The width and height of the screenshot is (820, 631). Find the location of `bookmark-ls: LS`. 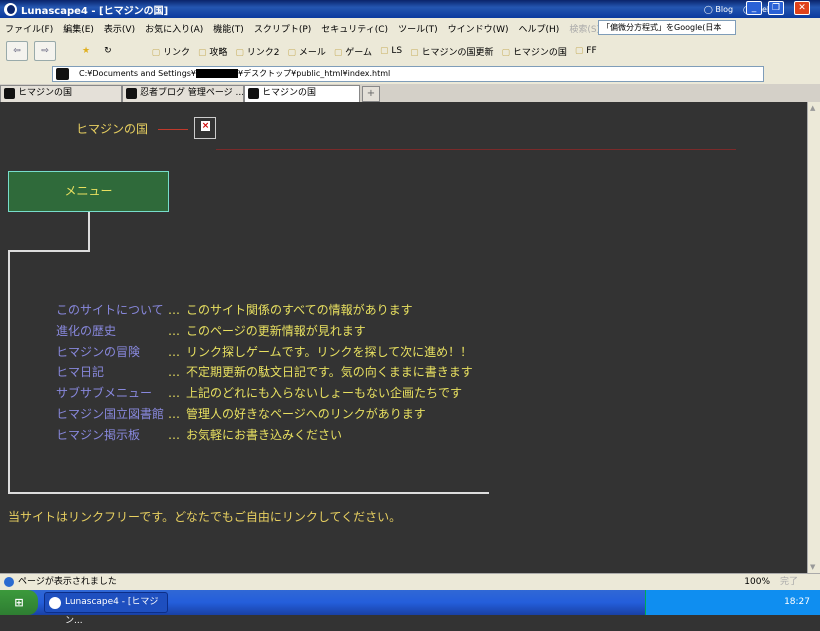

bookmark-ls: LS is located at coordinates (391, 51).